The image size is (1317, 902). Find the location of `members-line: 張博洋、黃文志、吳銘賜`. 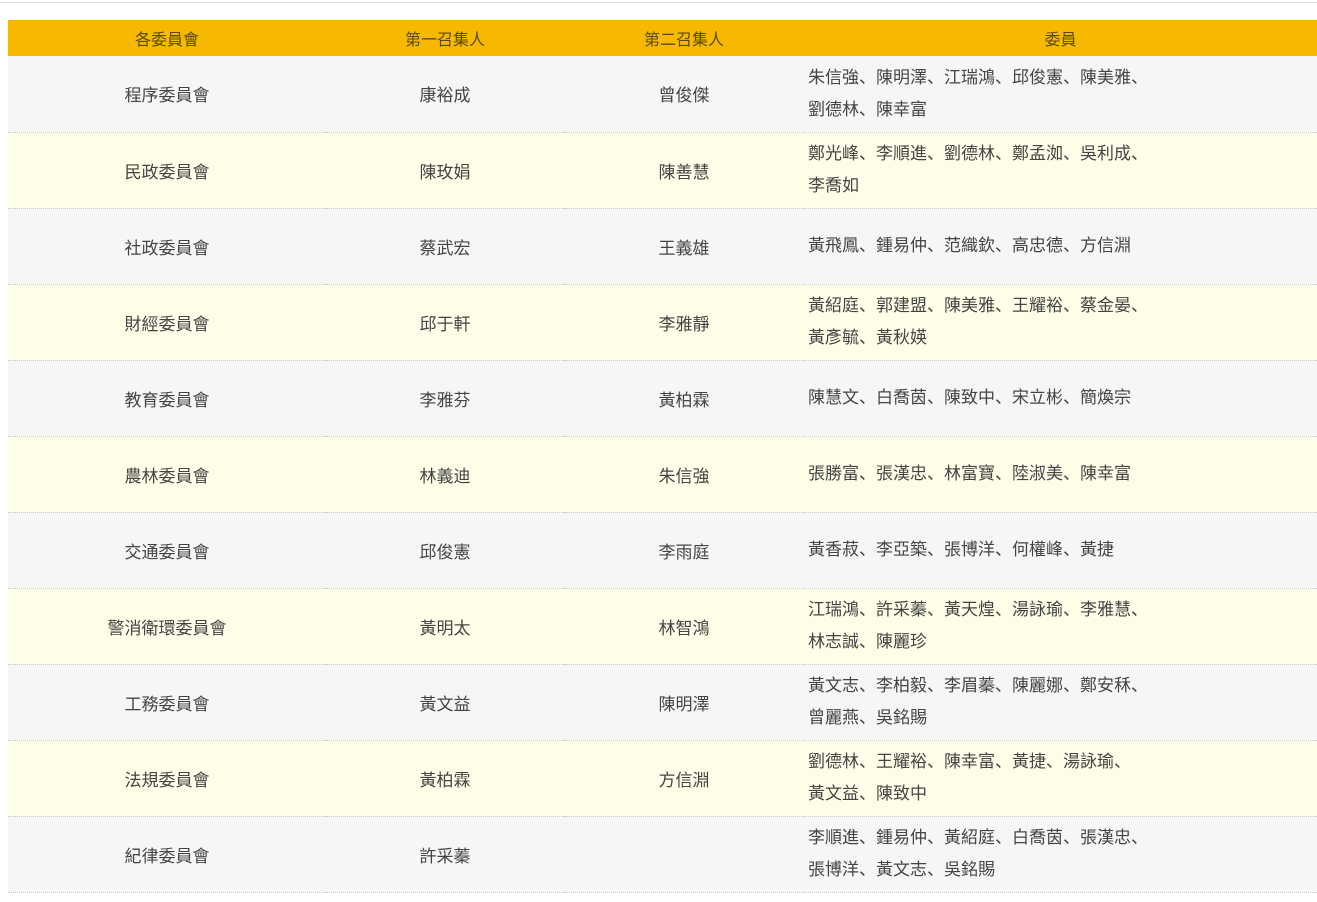

members-line: 張博洋、黃文志、吳銘賜 is located at coordinates (901, 870).